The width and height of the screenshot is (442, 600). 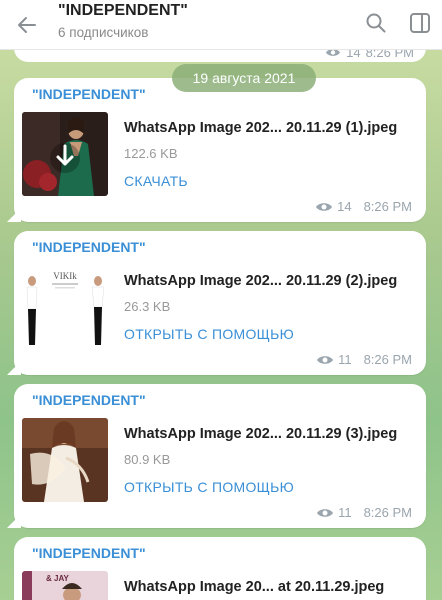 What do you see at coordinates (254, 587) in the screenshot?
I see `file-name: WhatsApp Image 20... at 20.11.29.jpeg` at bounding box center [254, 587].